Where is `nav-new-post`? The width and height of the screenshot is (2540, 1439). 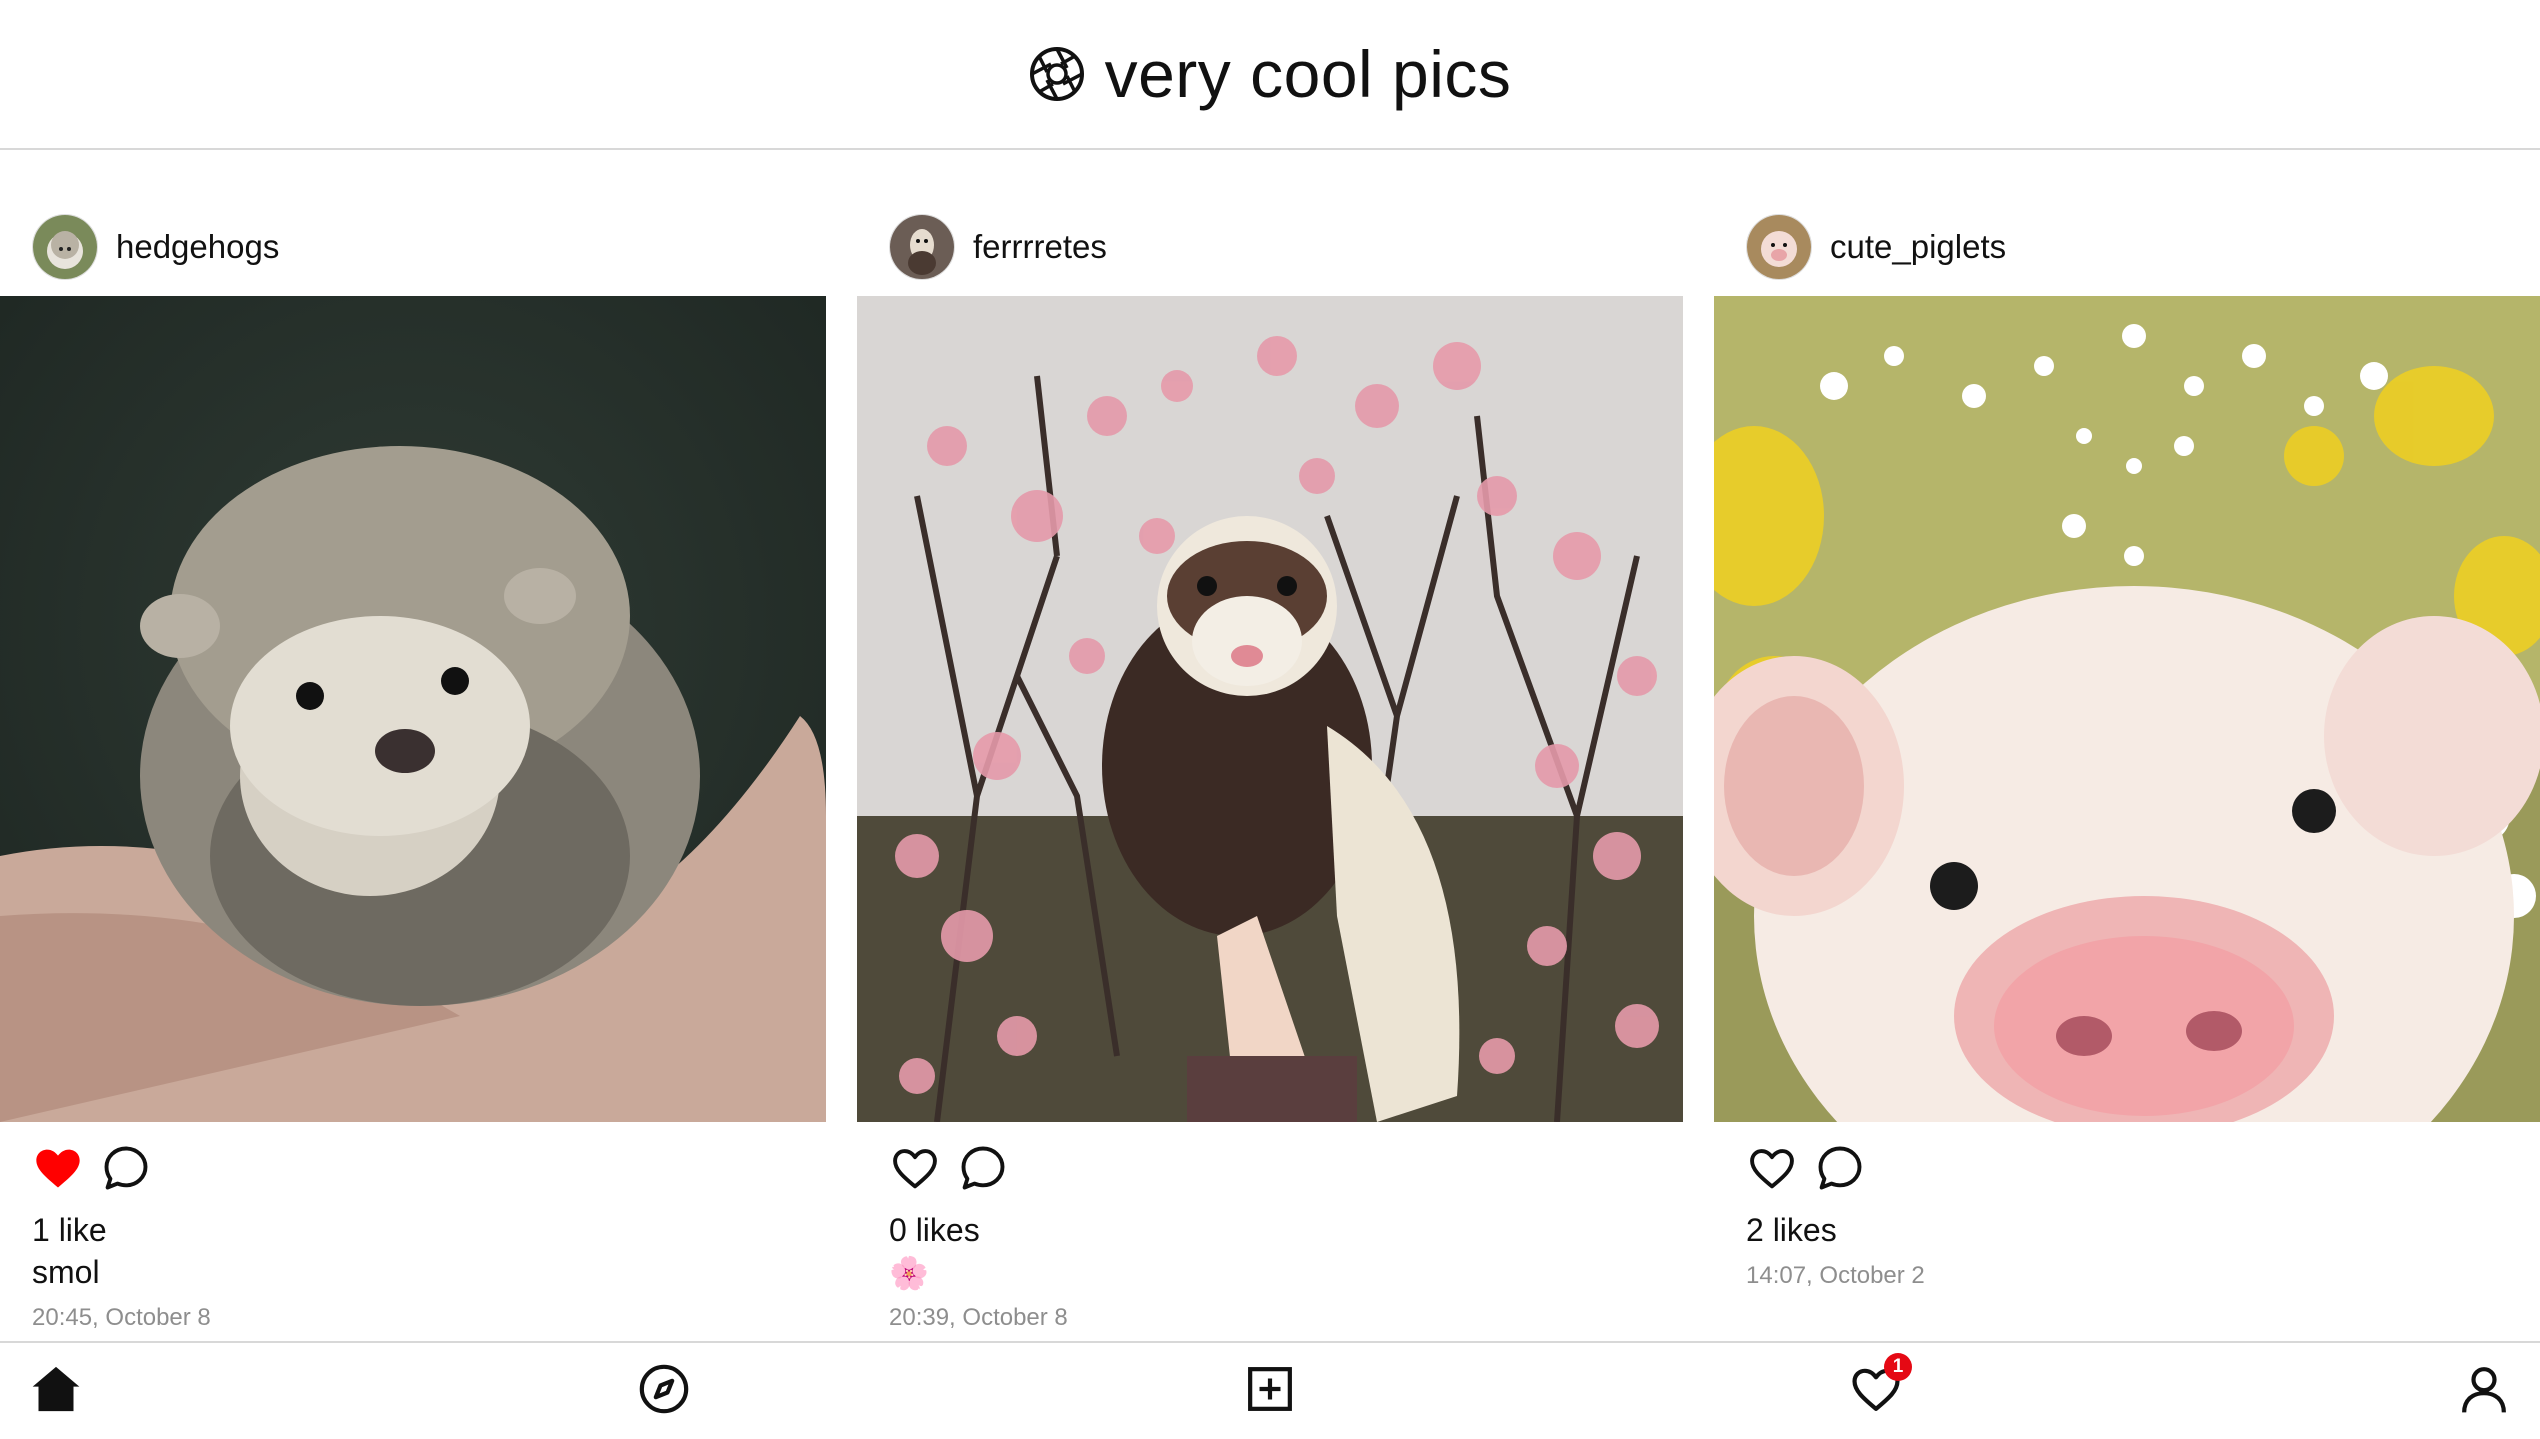 nav-new-post is located at coordinates (1270, 1389).